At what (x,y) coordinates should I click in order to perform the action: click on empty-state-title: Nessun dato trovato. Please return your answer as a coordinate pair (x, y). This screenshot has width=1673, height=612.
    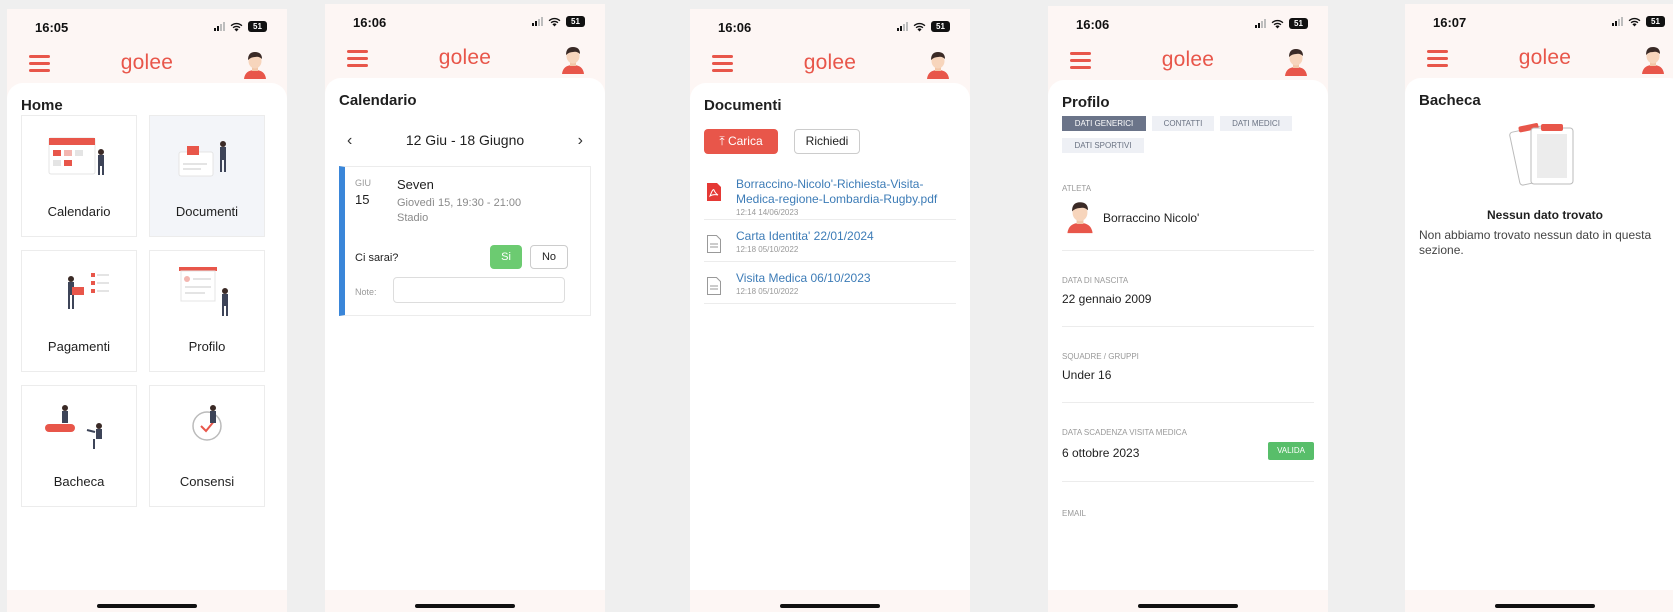
    Looking at the image, I should click on (1544, 215).